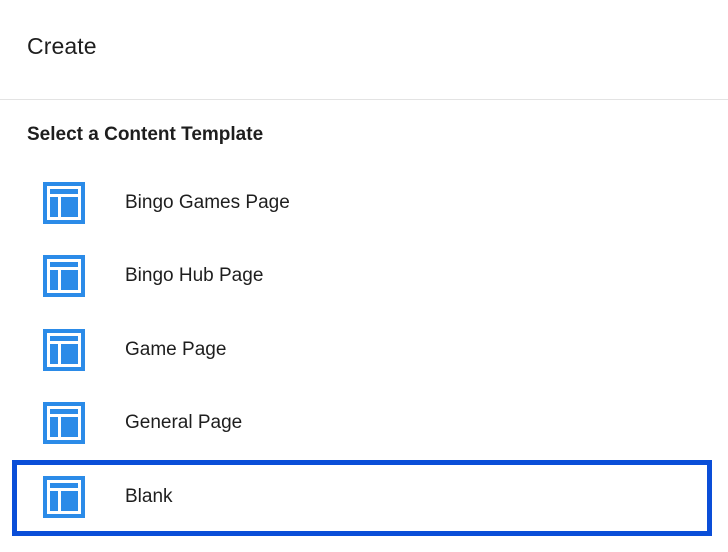  I want to click on template-item-bingo-games-page: Bingo Games Page, so click(364, 203).